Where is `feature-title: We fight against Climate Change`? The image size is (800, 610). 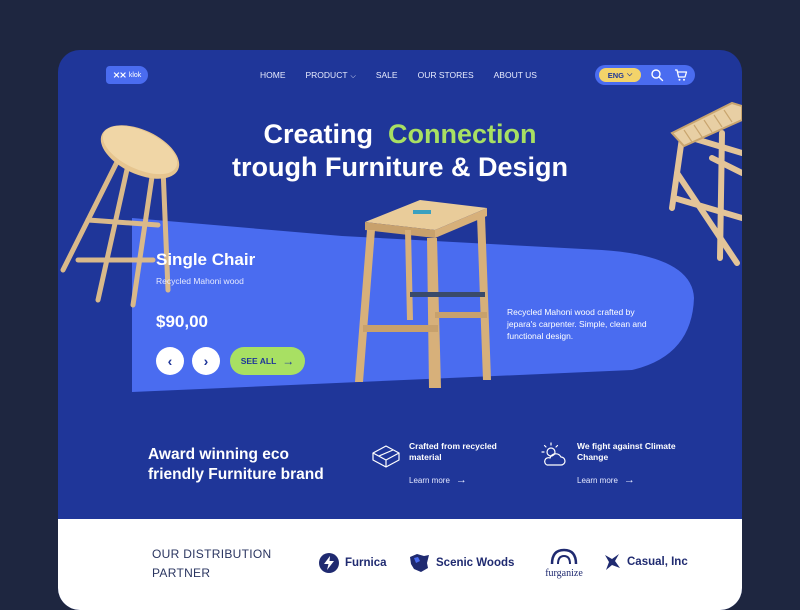
feature-title: We fight against Climate Change is located at coordinates (626, 451).